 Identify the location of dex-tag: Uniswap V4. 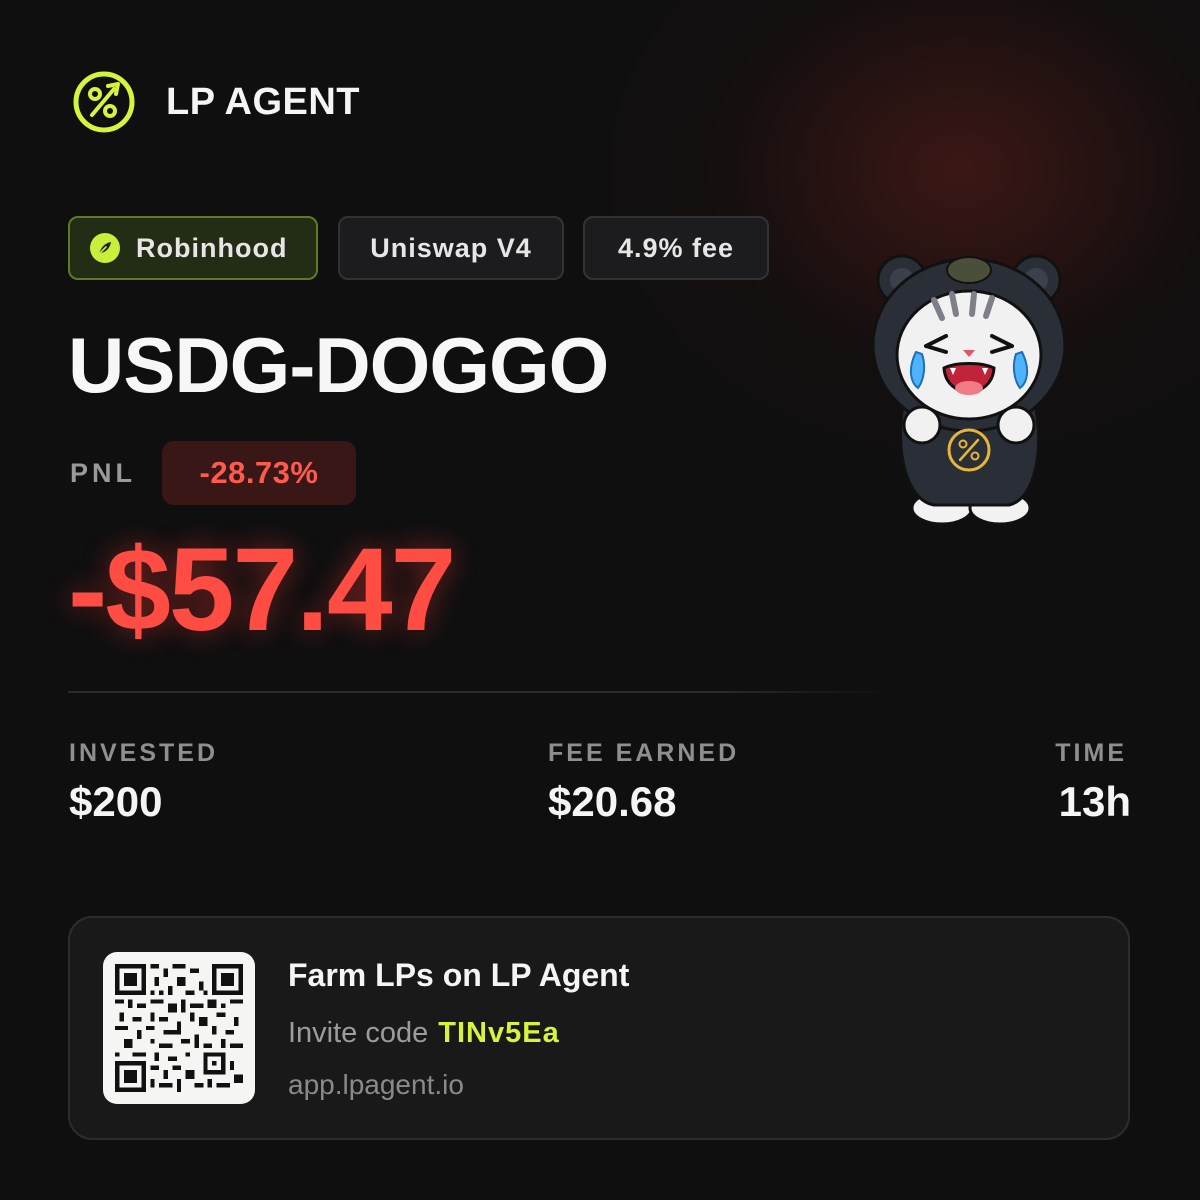
(451, 248).